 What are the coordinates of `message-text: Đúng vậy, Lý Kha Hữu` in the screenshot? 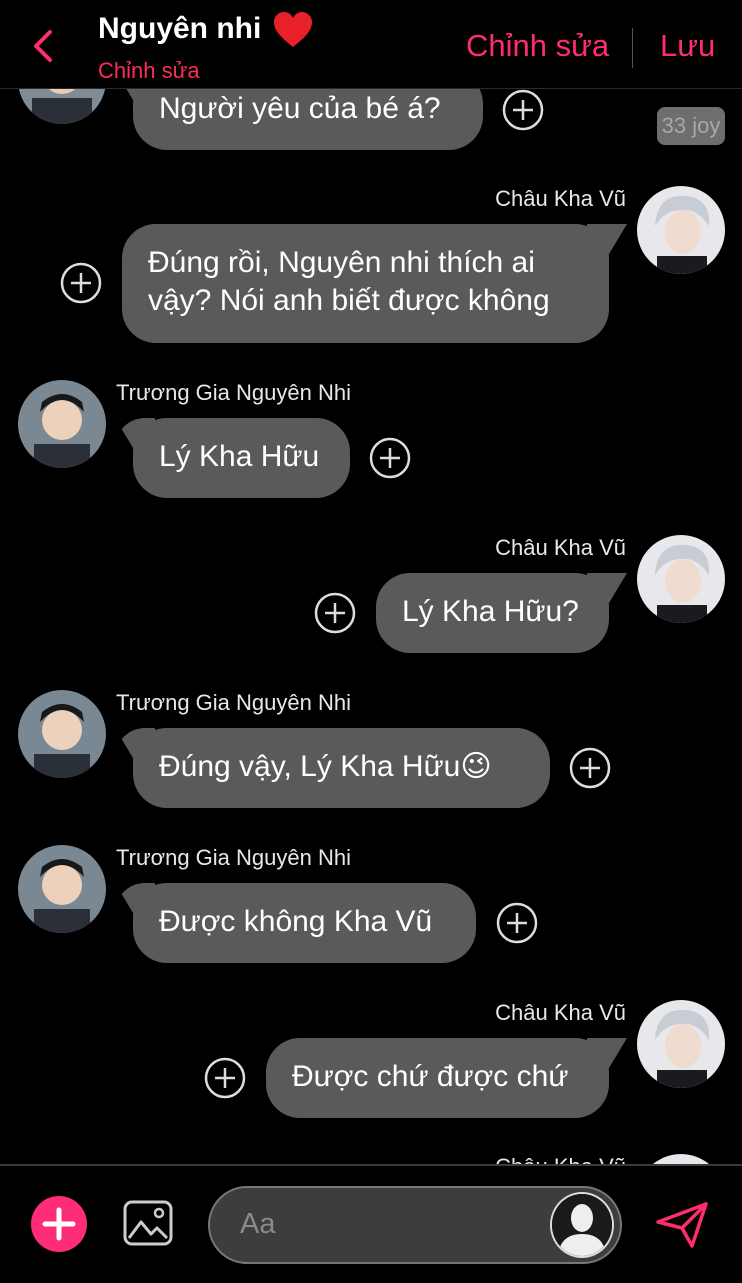 It's located at (310, 766).